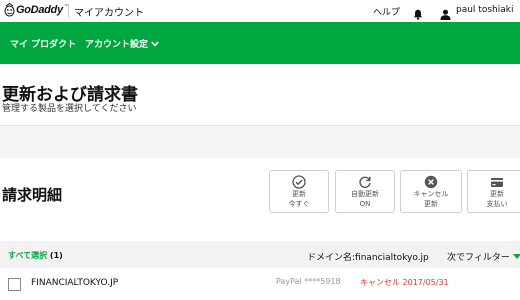 This screenshot has height=300, width=520. What do you see at coordinates (74, 283) in the screenshot?
I see `row-domain-name: FINANCIALTOKYO.JP` at bounding box center [74, 283].